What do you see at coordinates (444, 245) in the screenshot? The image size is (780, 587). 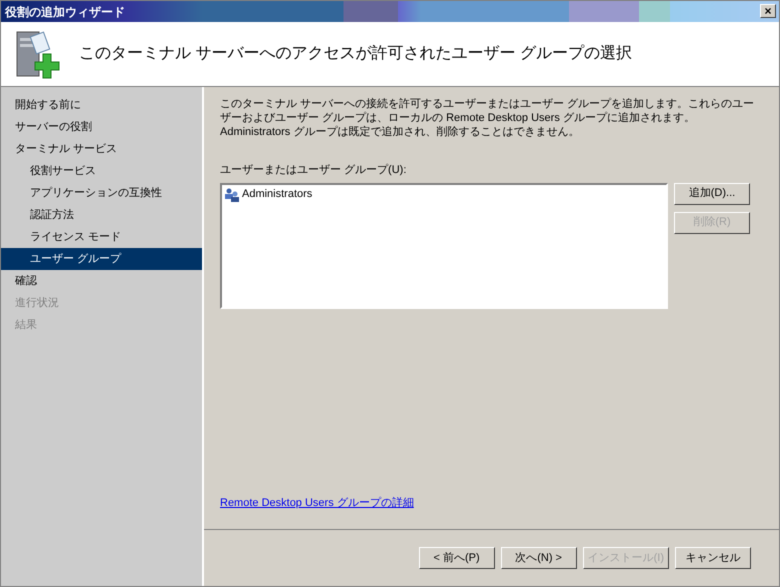 I see `user-group-list: Administrators` at bounding box center [444, 245].